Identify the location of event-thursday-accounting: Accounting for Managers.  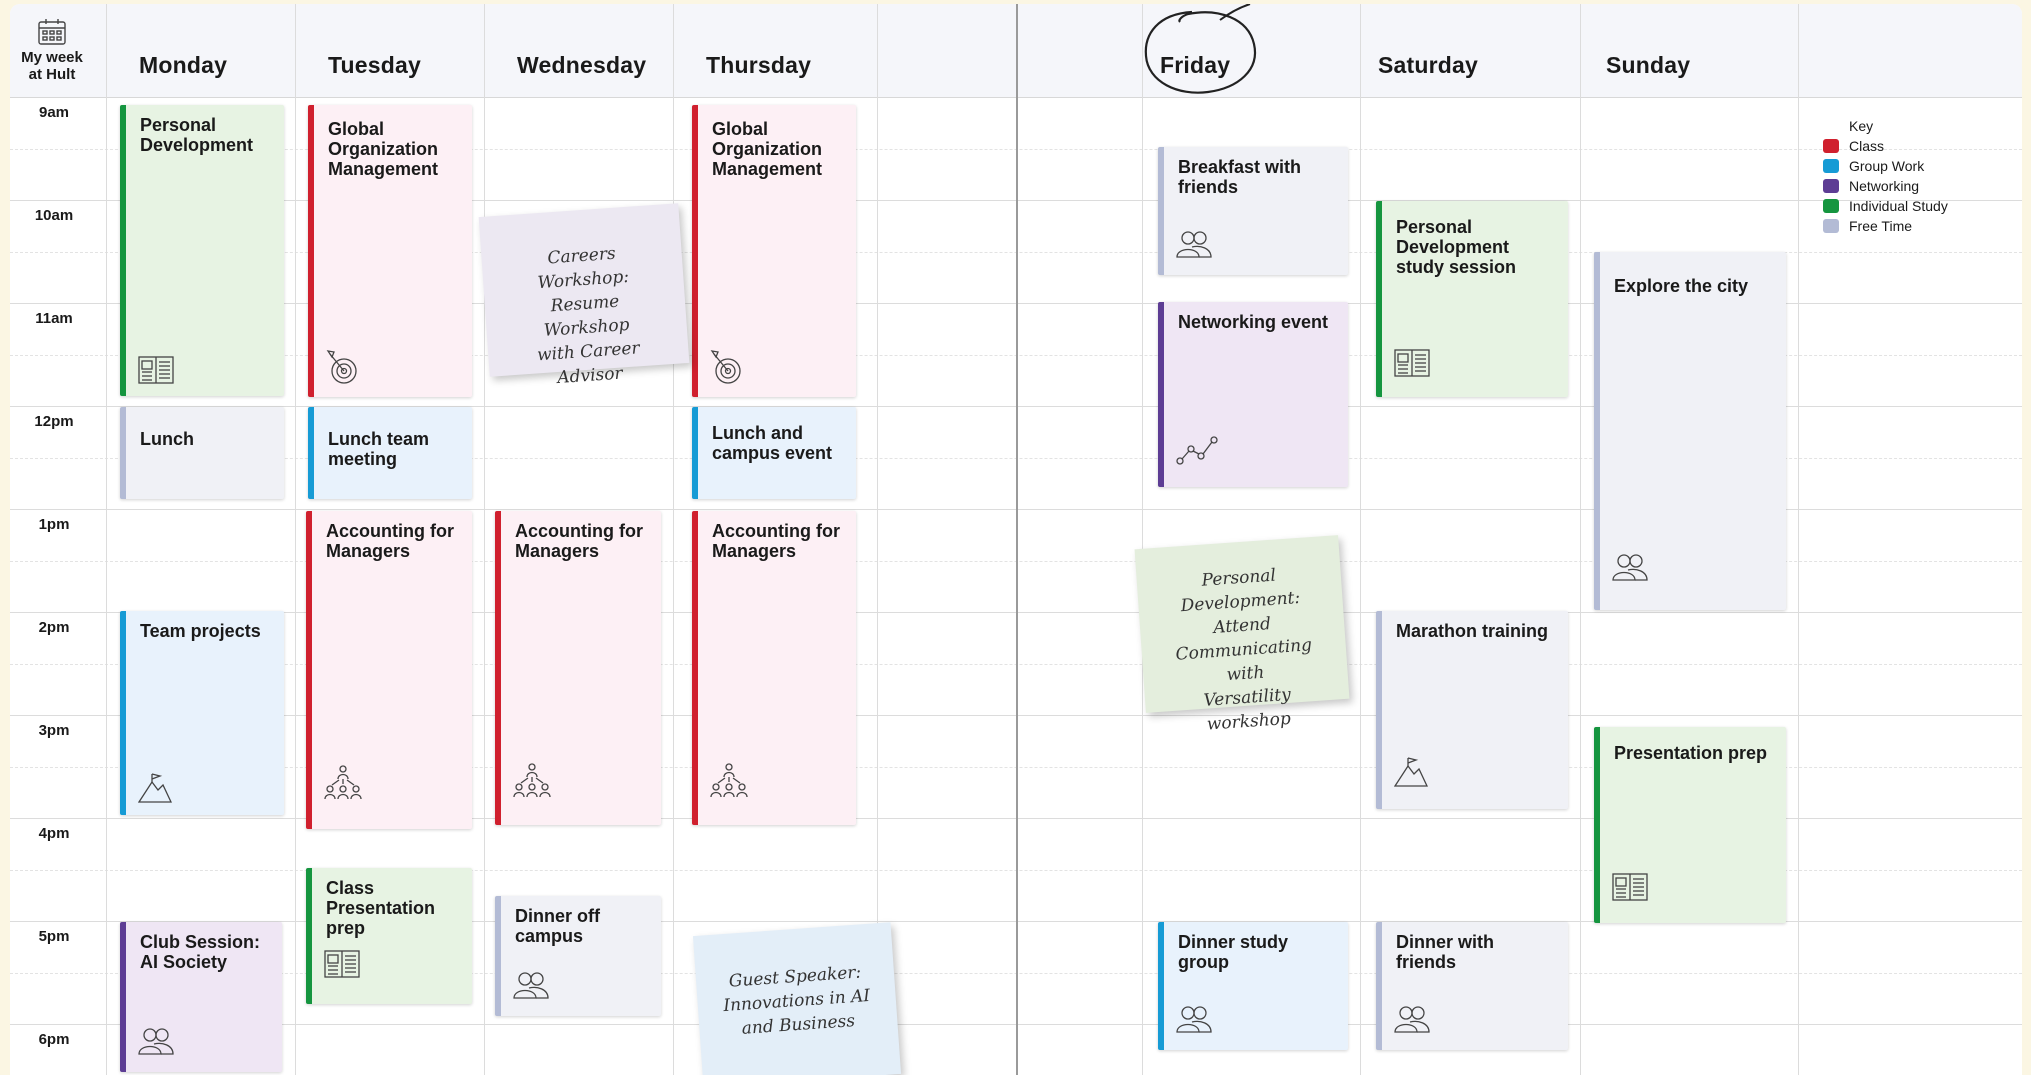
(774, 668).